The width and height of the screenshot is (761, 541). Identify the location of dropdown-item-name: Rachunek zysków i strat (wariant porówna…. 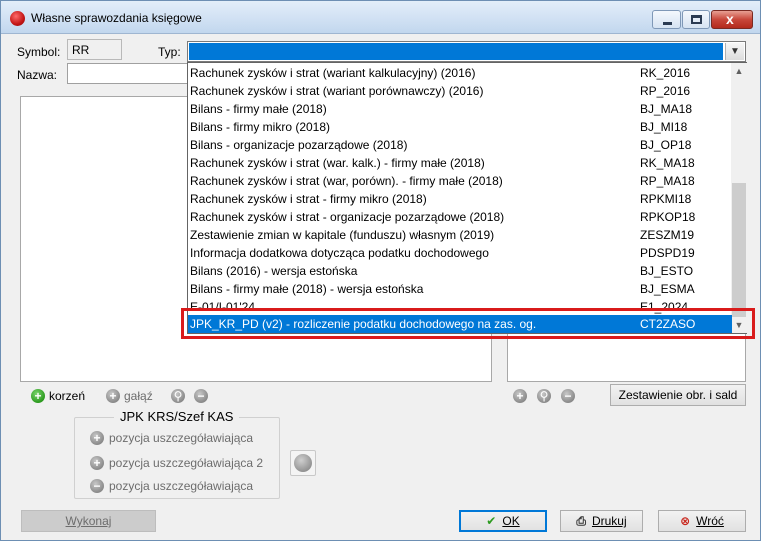
(337, 91).